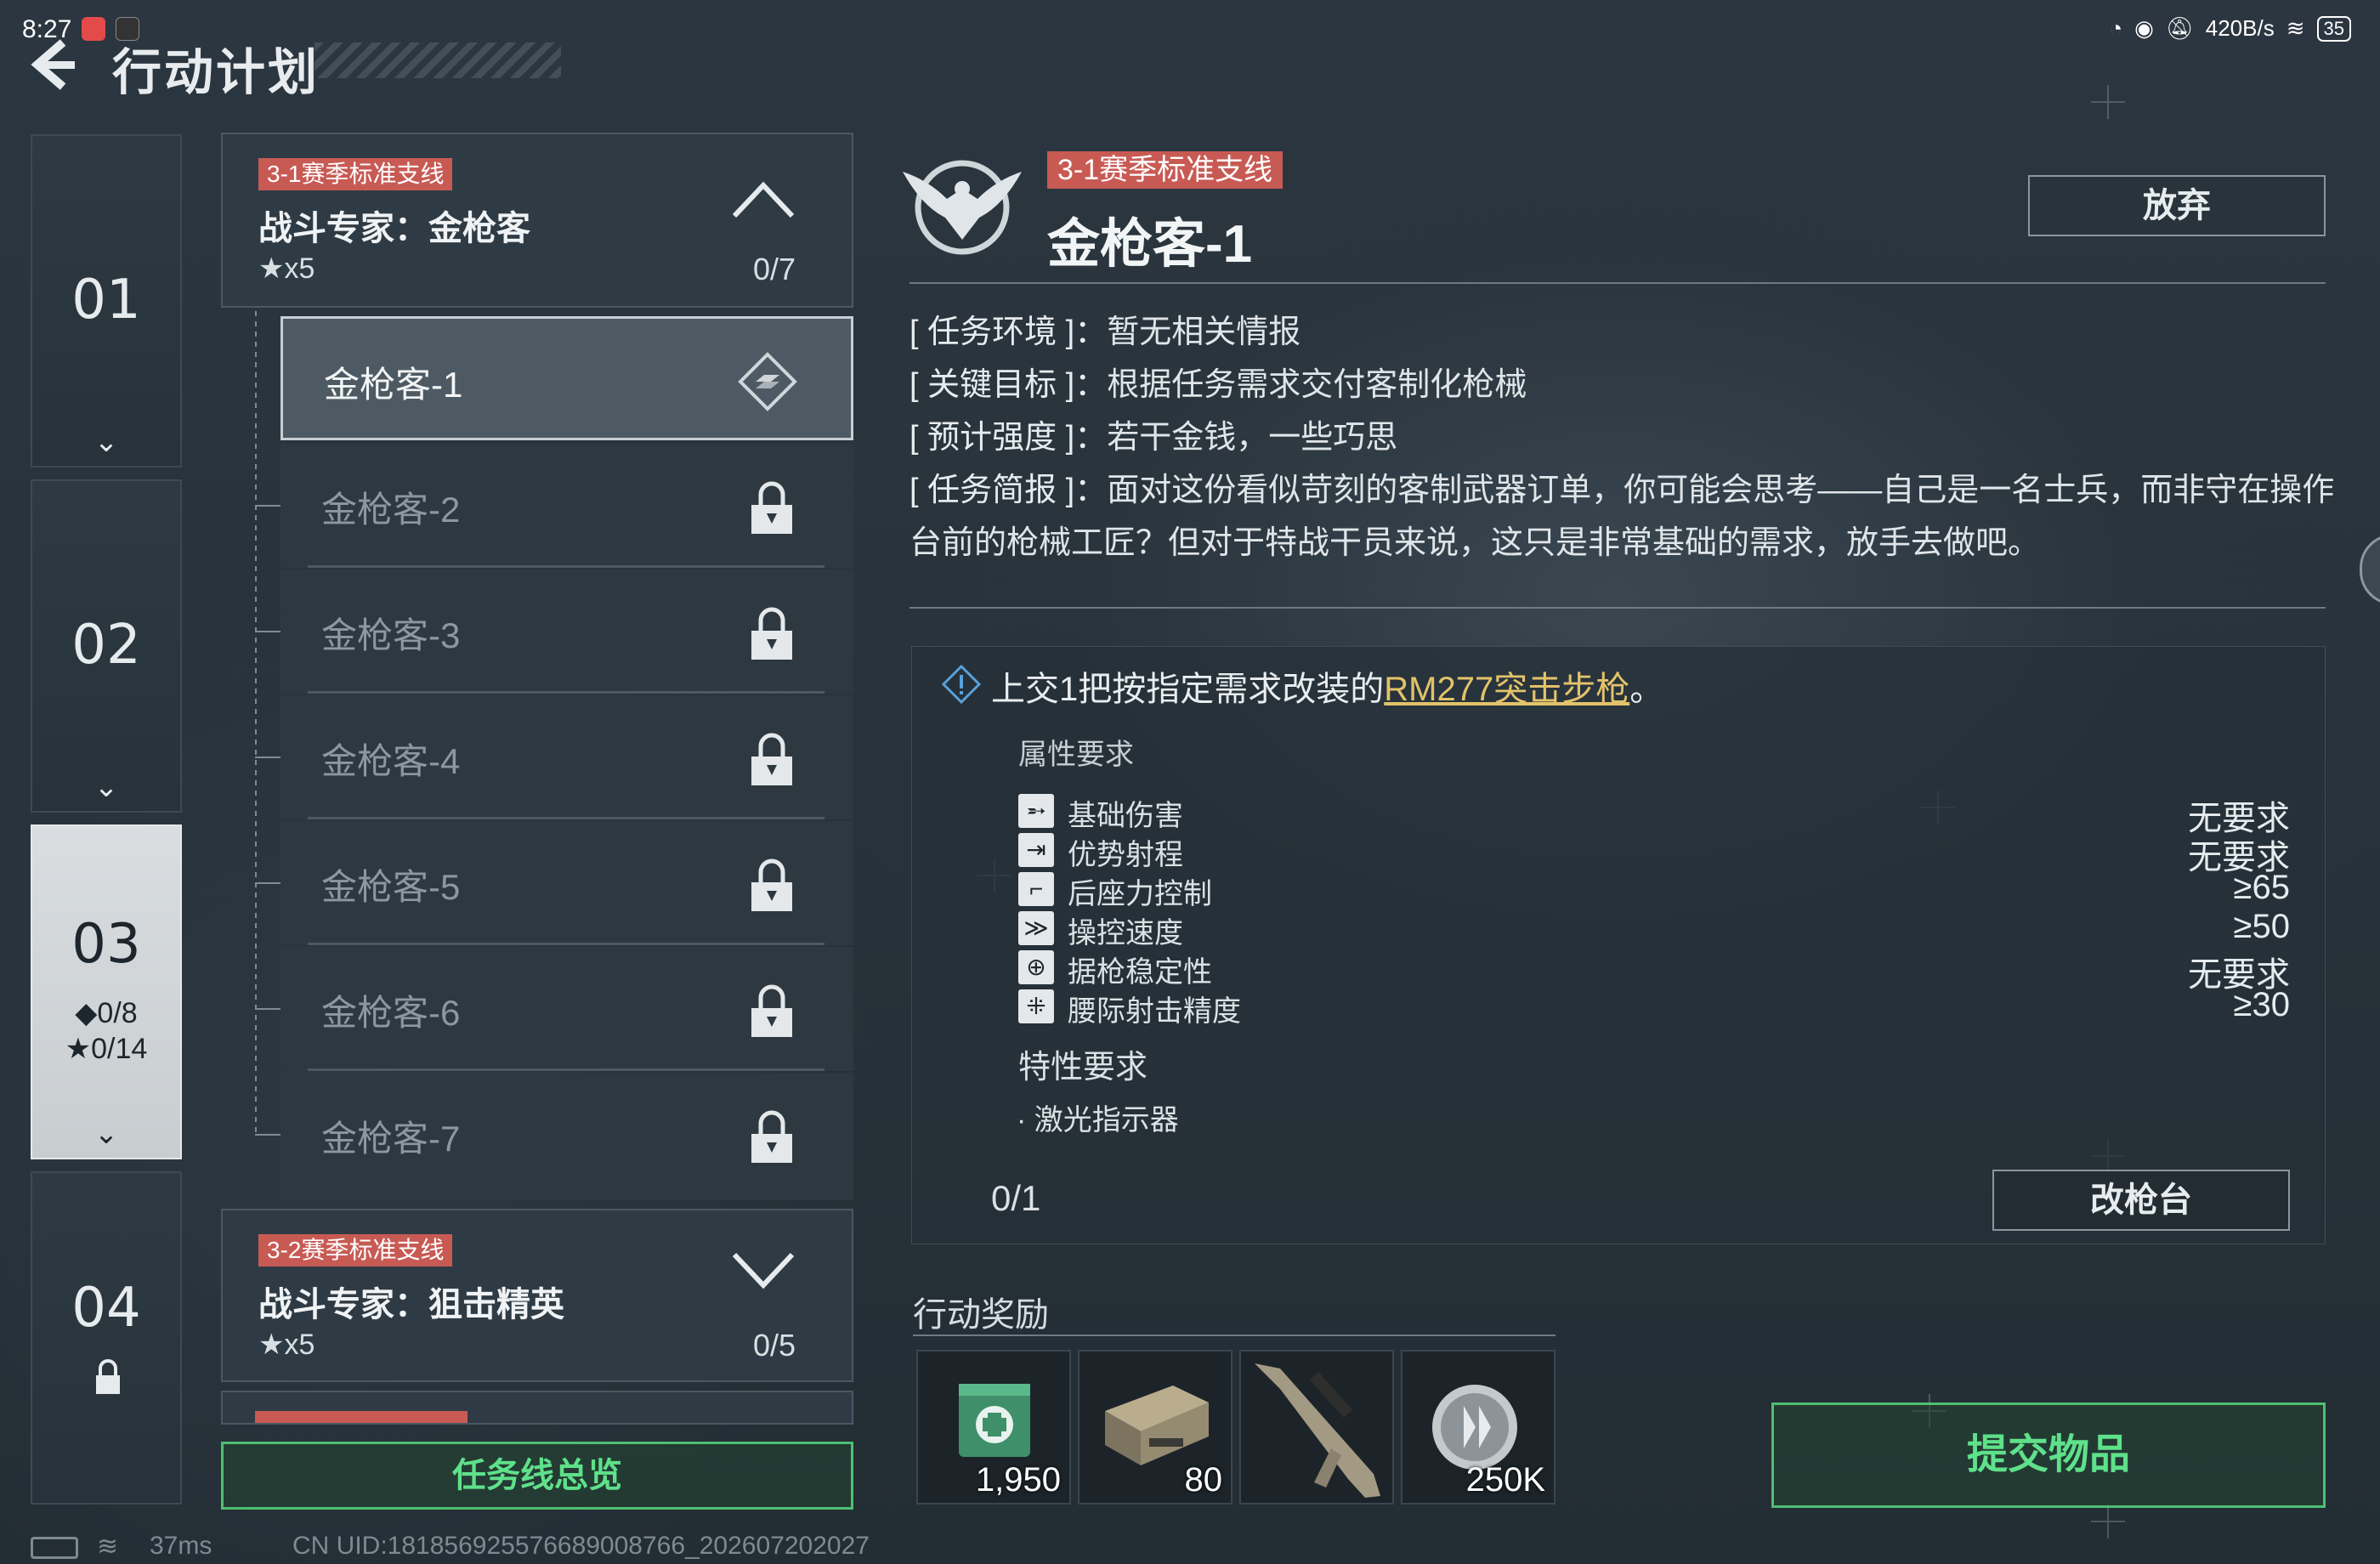 This screenshot has width=2380, height=1564. I want to click on chapter-tab-03: 03 ◆0/8 ★0/14 ⌄, so click(106, 991).